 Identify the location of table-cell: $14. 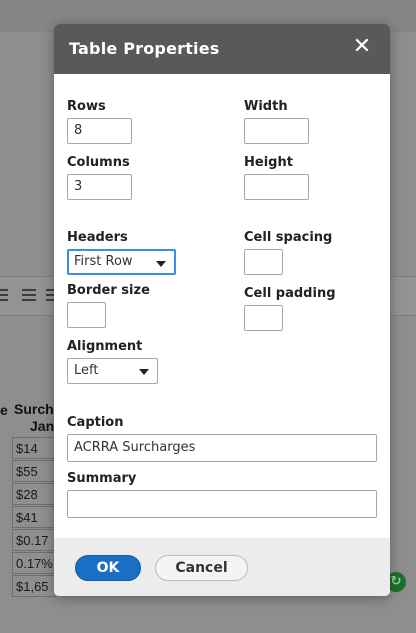
(34, 448).